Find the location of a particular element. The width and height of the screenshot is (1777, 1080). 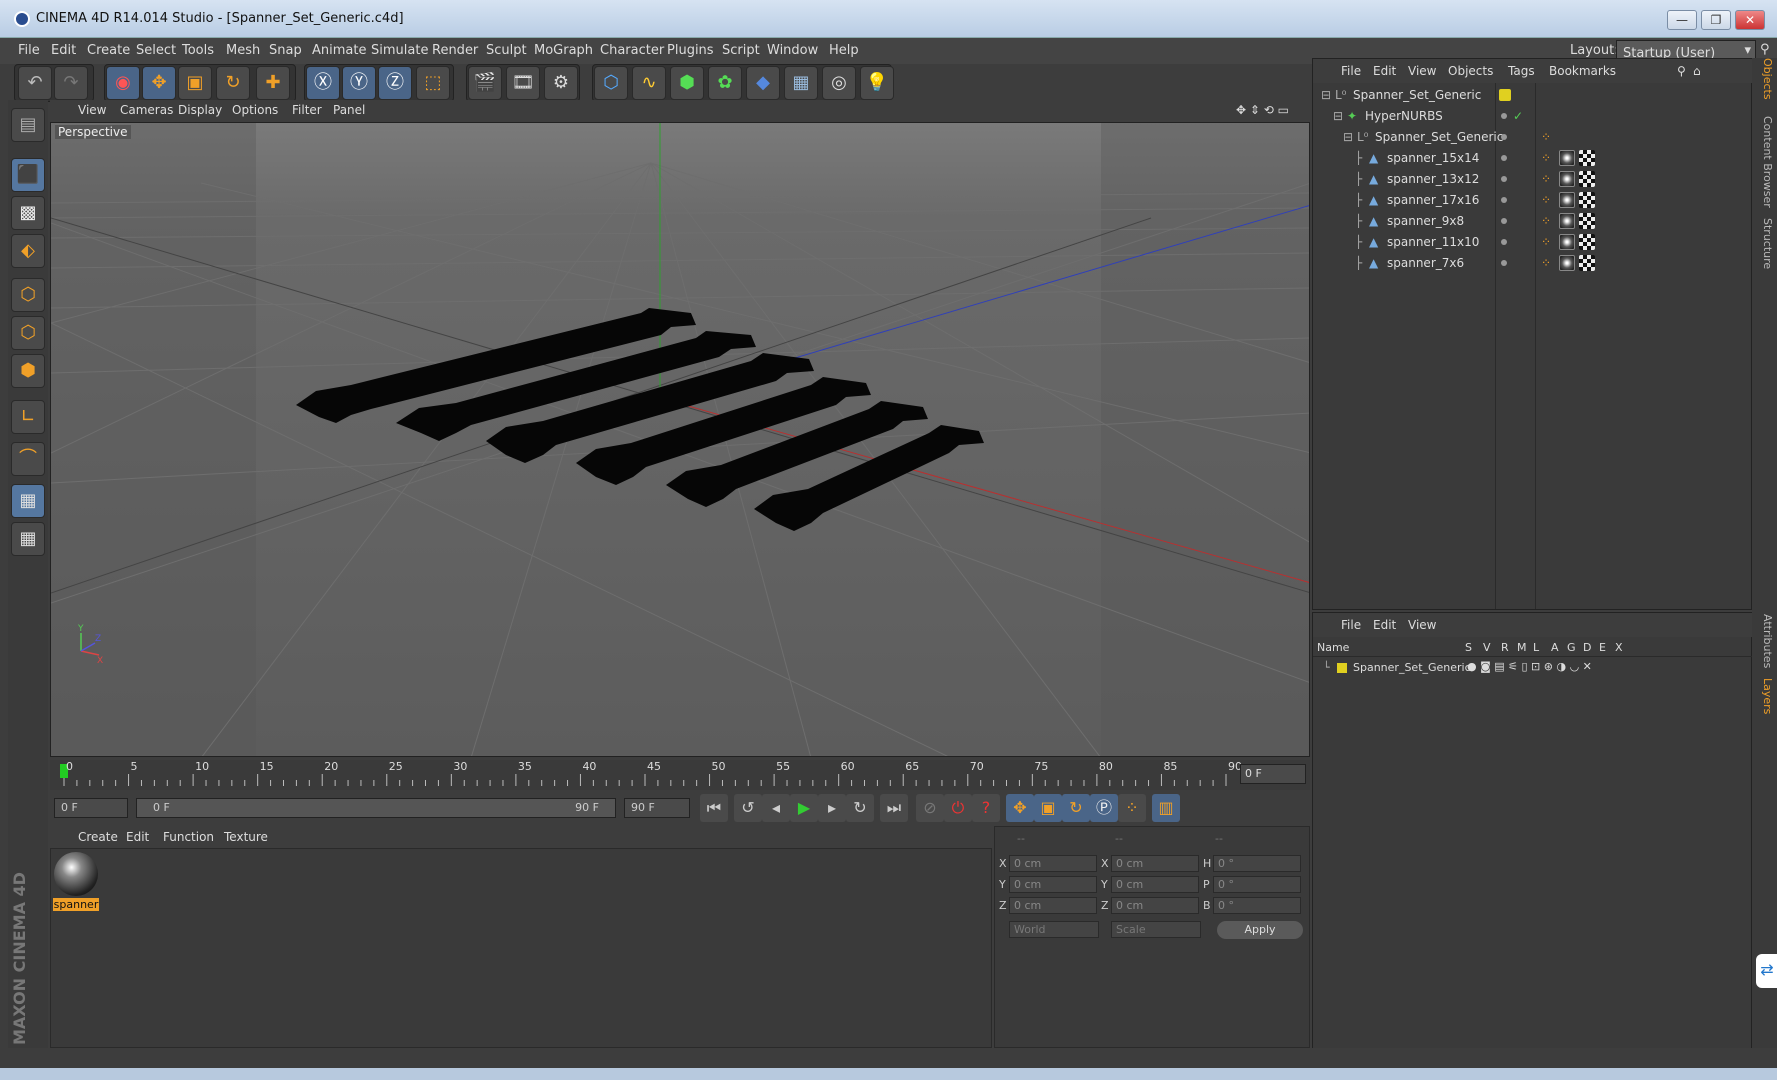

prev-frame-icon: ◂ is located at coordinates (776, 808).